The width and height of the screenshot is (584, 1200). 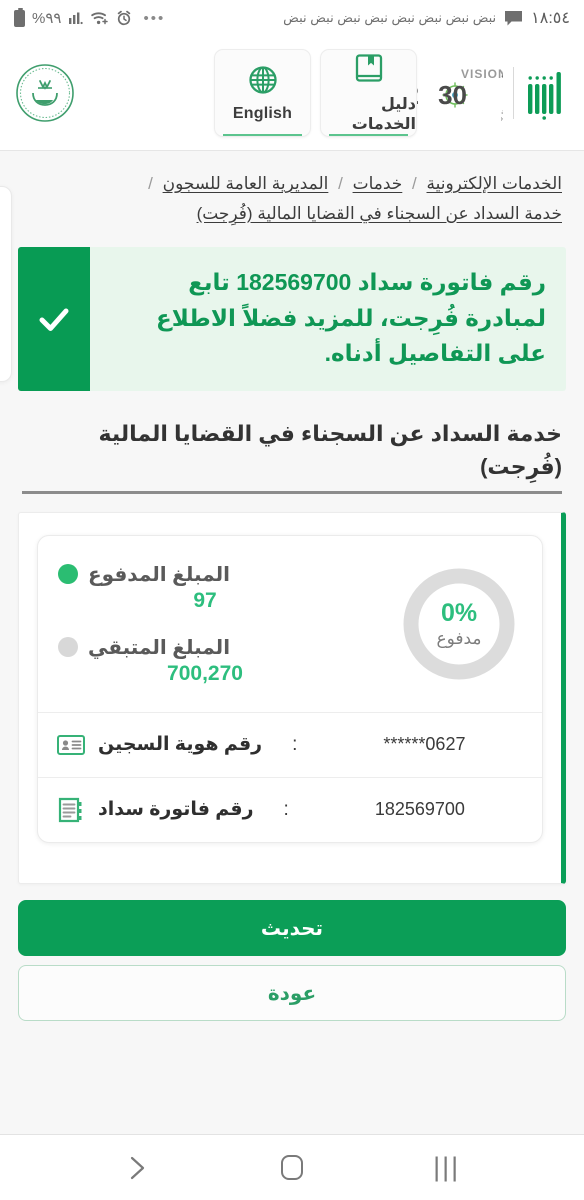 I want to click on saudi-ministry-interior-emblem, so click(x=45, y=93).